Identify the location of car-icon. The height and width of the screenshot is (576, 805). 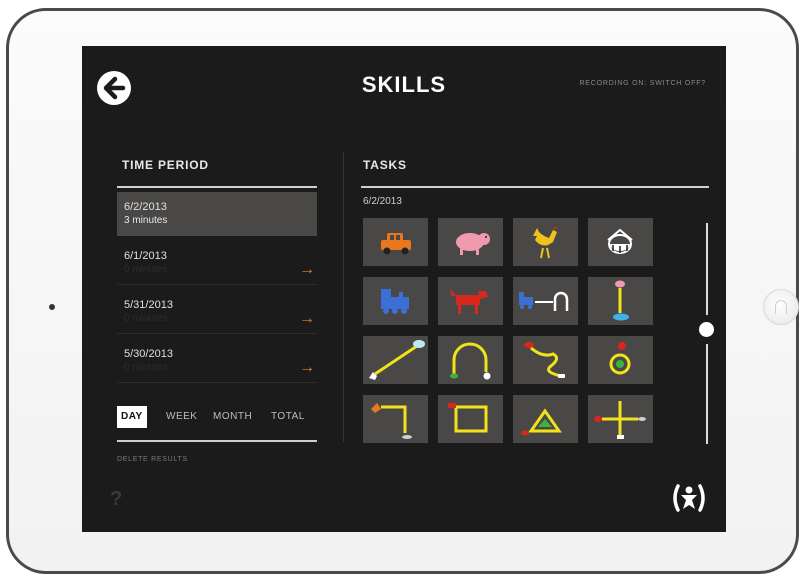
(396, 244).